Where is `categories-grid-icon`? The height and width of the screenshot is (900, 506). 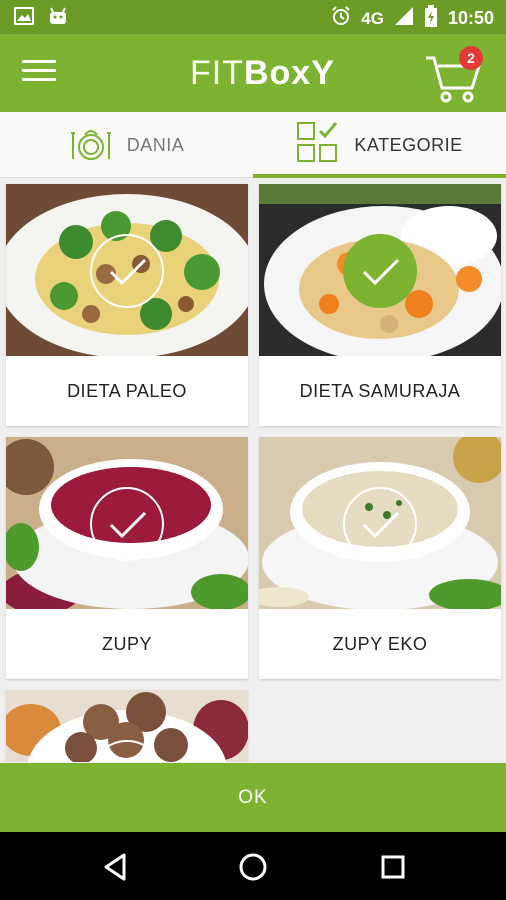
categories-grid-icon is located at coordinates (318, 145).